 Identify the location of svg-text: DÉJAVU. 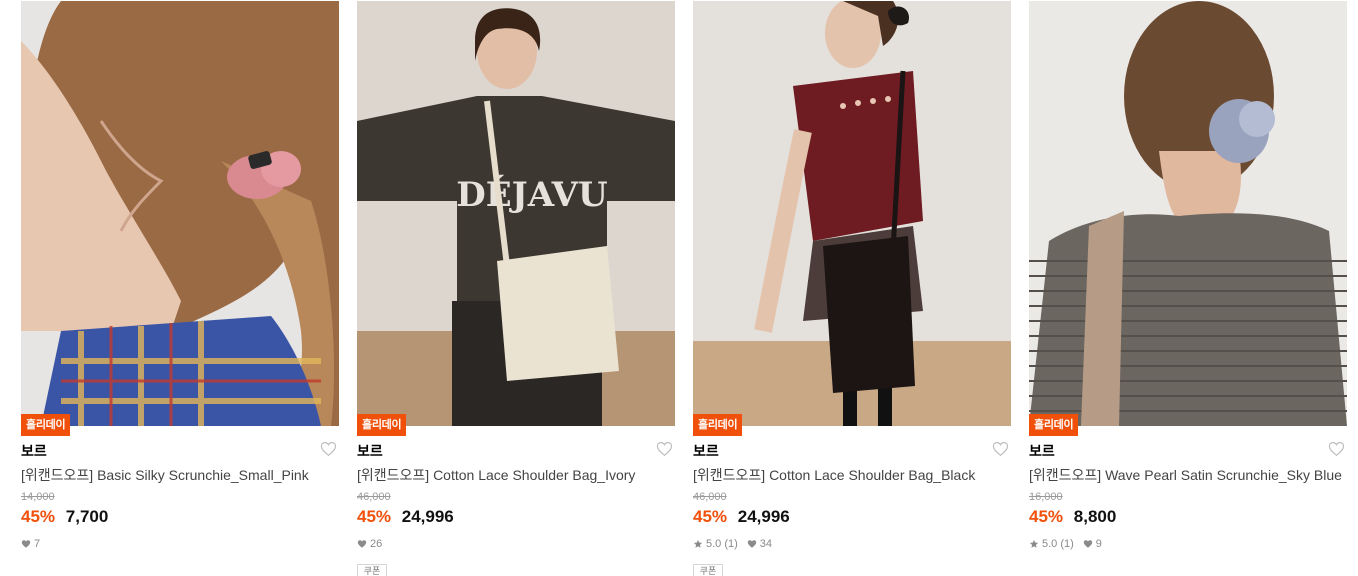
(531, 194).